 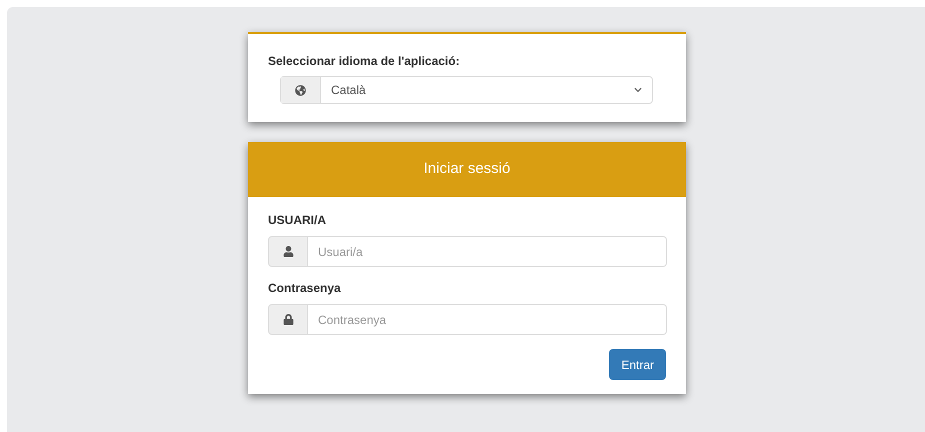 What do you see at coordinates (467, 169) in the screenshot?
I see `login-title: Iniciar sessió` at bounding box center [467, 169].